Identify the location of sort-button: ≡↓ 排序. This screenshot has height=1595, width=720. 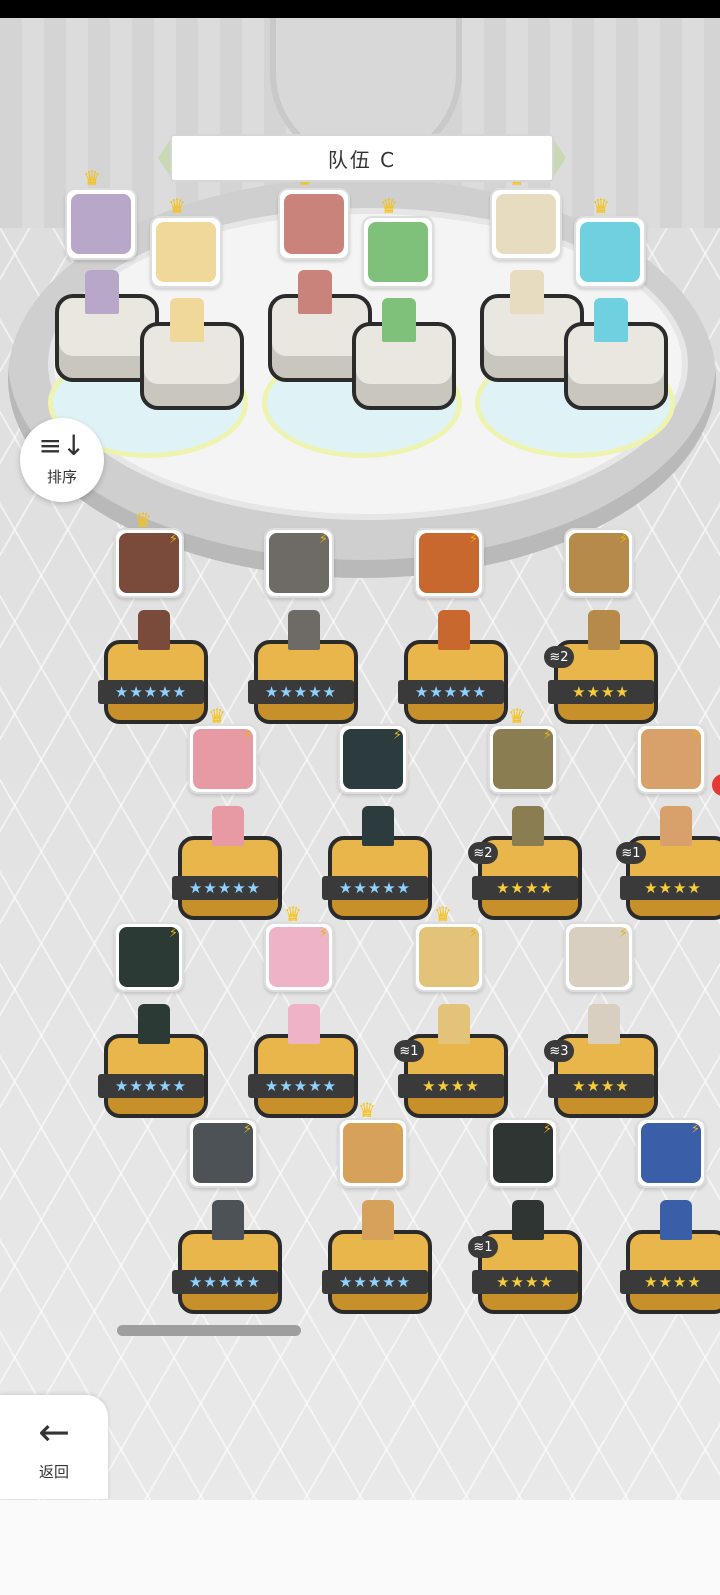
(62, 460).